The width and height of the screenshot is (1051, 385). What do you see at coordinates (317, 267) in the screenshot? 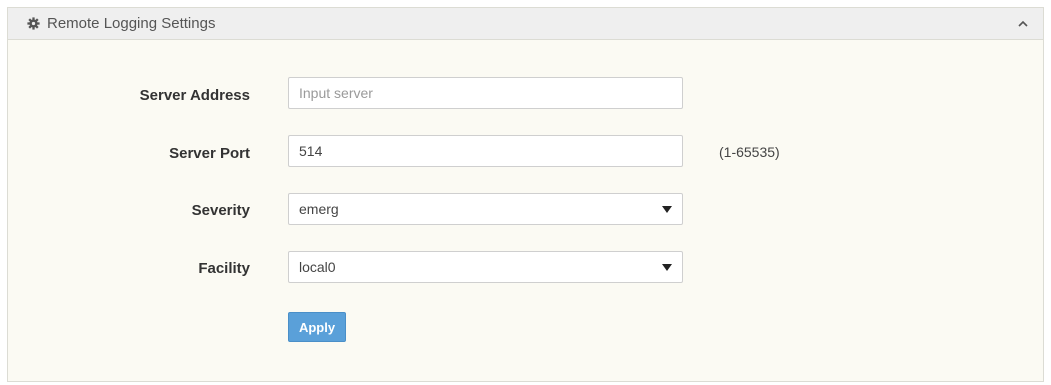
I see `facility-selected-value: local0` at bounding box center [317, 267].